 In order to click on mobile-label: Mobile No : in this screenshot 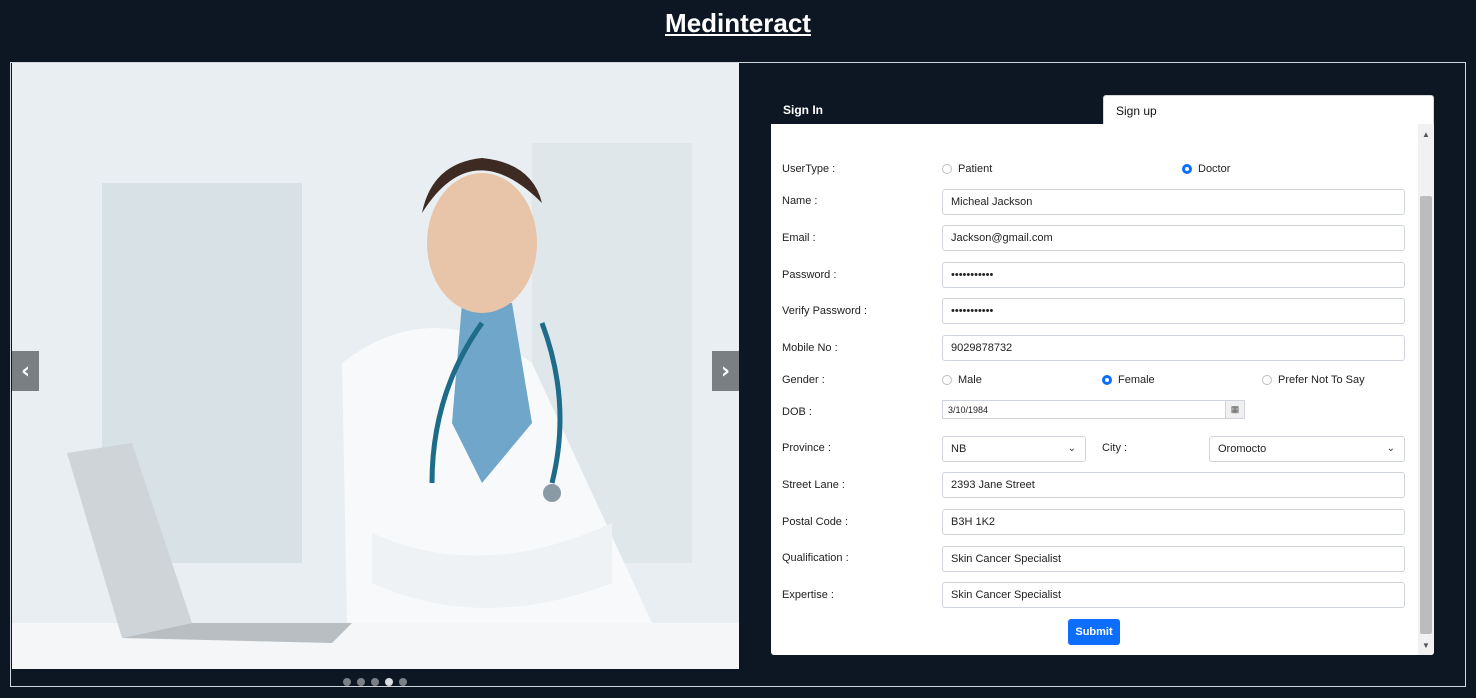, I will do `click(810, 348)`.